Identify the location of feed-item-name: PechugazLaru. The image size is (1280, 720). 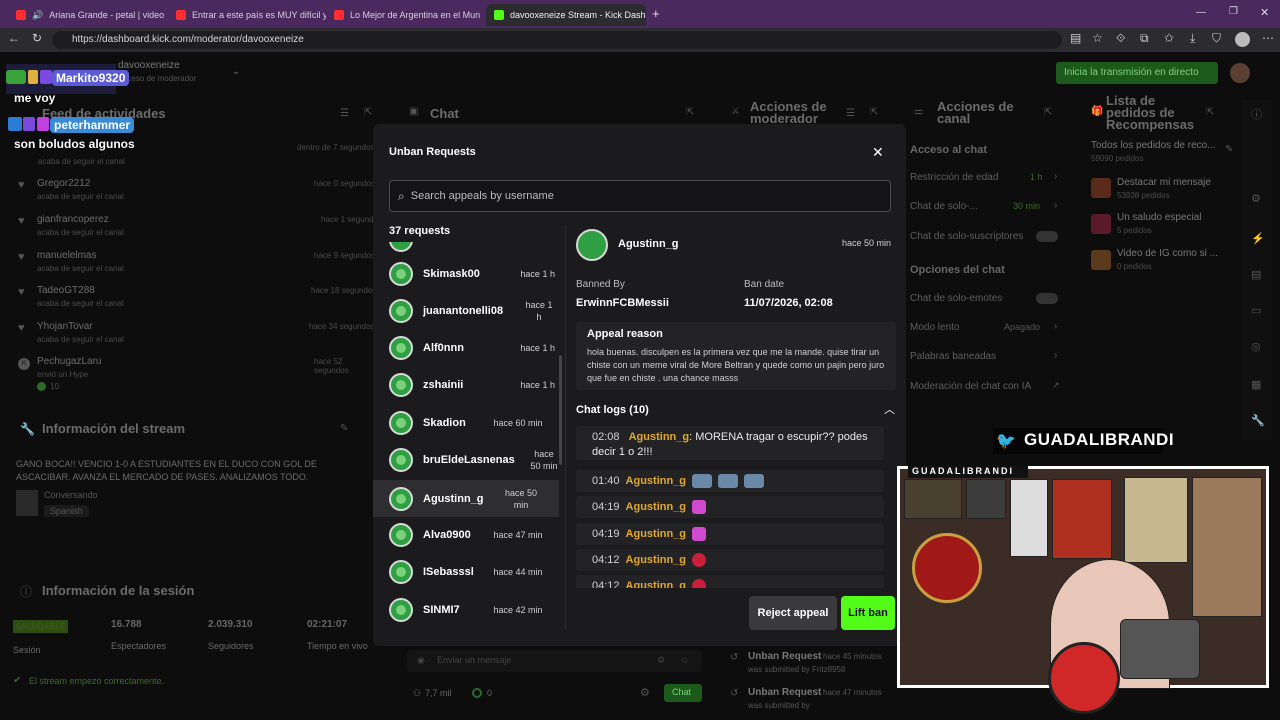
(69, 361).